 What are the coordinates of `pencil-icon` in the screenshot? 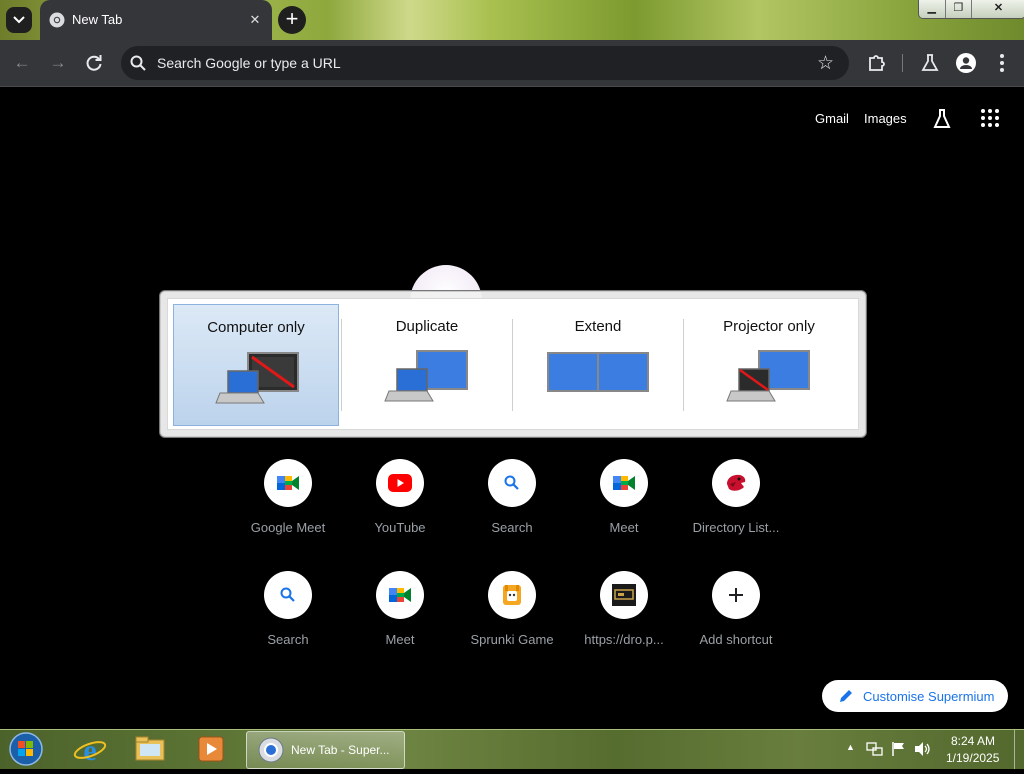 It's located at (846, 696).